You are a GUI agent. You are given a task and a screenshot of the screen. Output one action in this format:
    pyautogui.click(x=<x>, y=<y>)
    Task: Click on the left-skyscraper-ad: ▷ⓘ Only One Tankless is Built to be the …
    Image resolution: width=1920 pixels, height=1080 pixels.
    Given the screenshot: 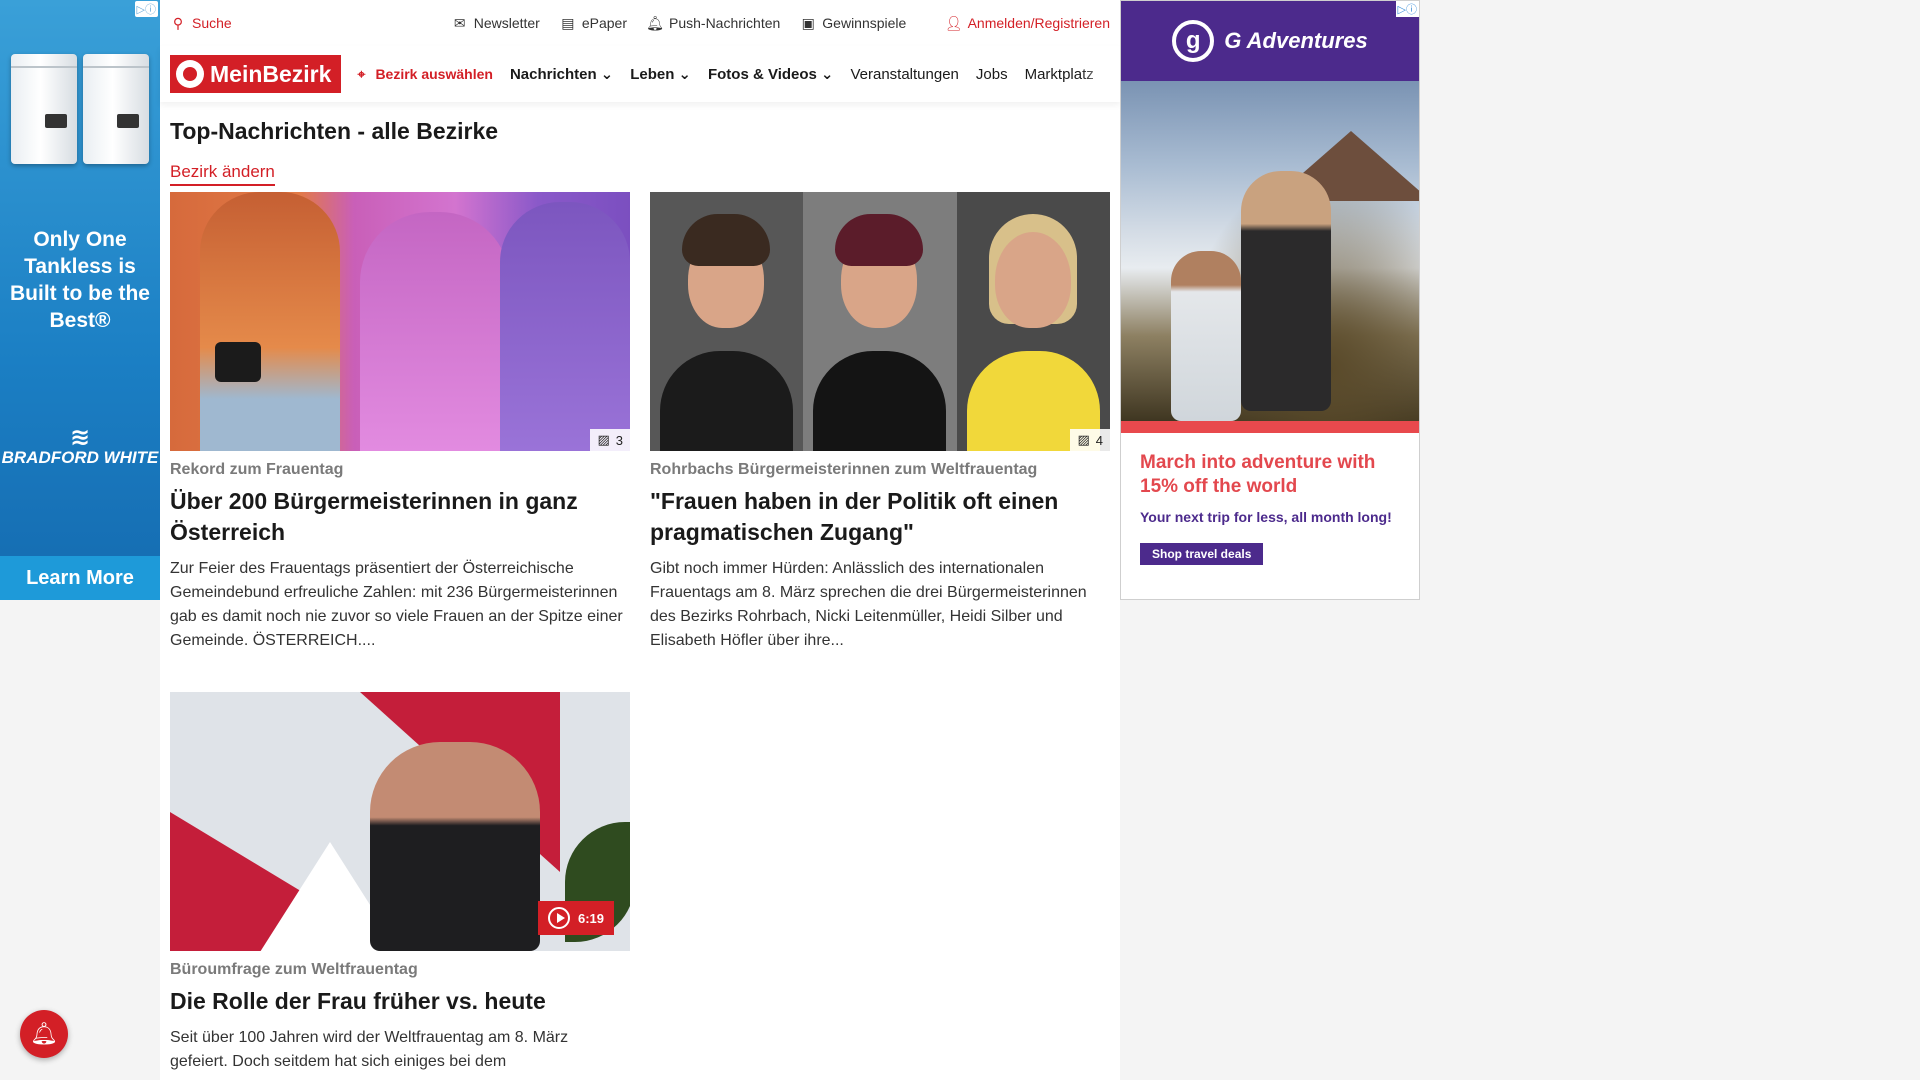 What is the action you would take?
    pyautogui.click(x=80, y=300)
    